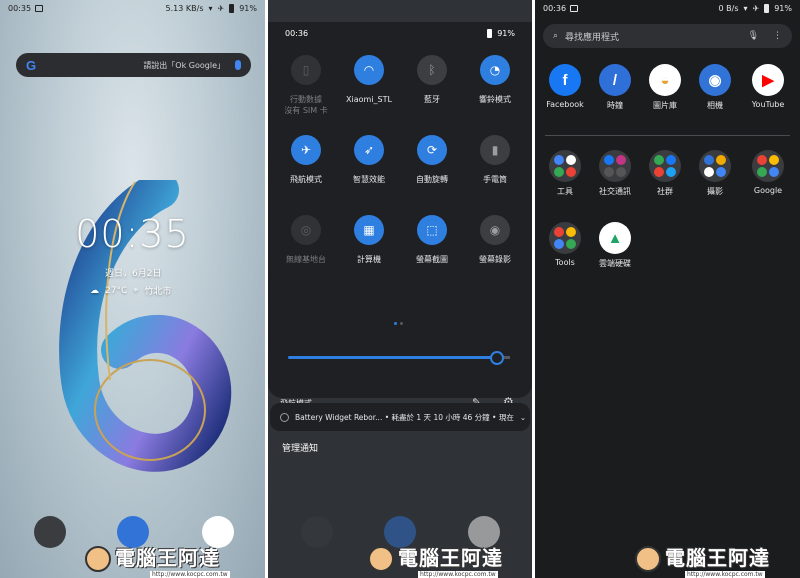 The image size is (800, 578). What do you see at coordinates (306, 105) in the screenshot?
I see `tile-label: 行動數據 沒有 SIM 卡` at bounding box center [306, 105].